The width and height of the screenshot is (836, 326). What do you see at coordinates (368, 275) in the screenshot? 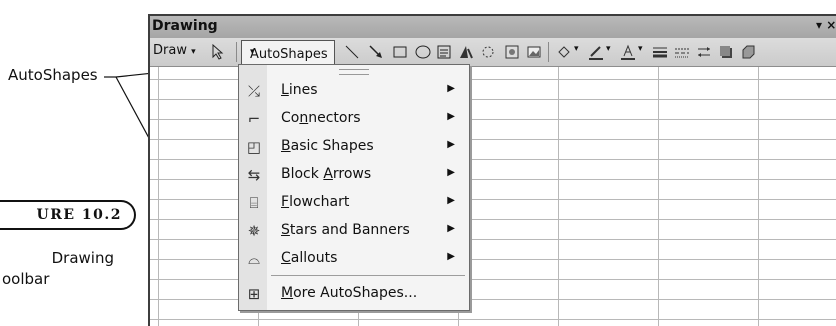
I see `menu-separator` at bounding box center [368, 275].